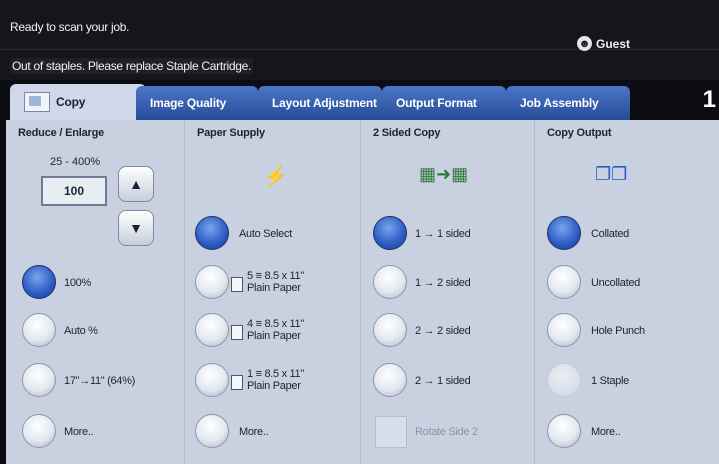 The image size is (719, 464). Describe the element at coordinates (615, 283) in the screenshot. I see `uncollated-label: Uncollated` at that location.